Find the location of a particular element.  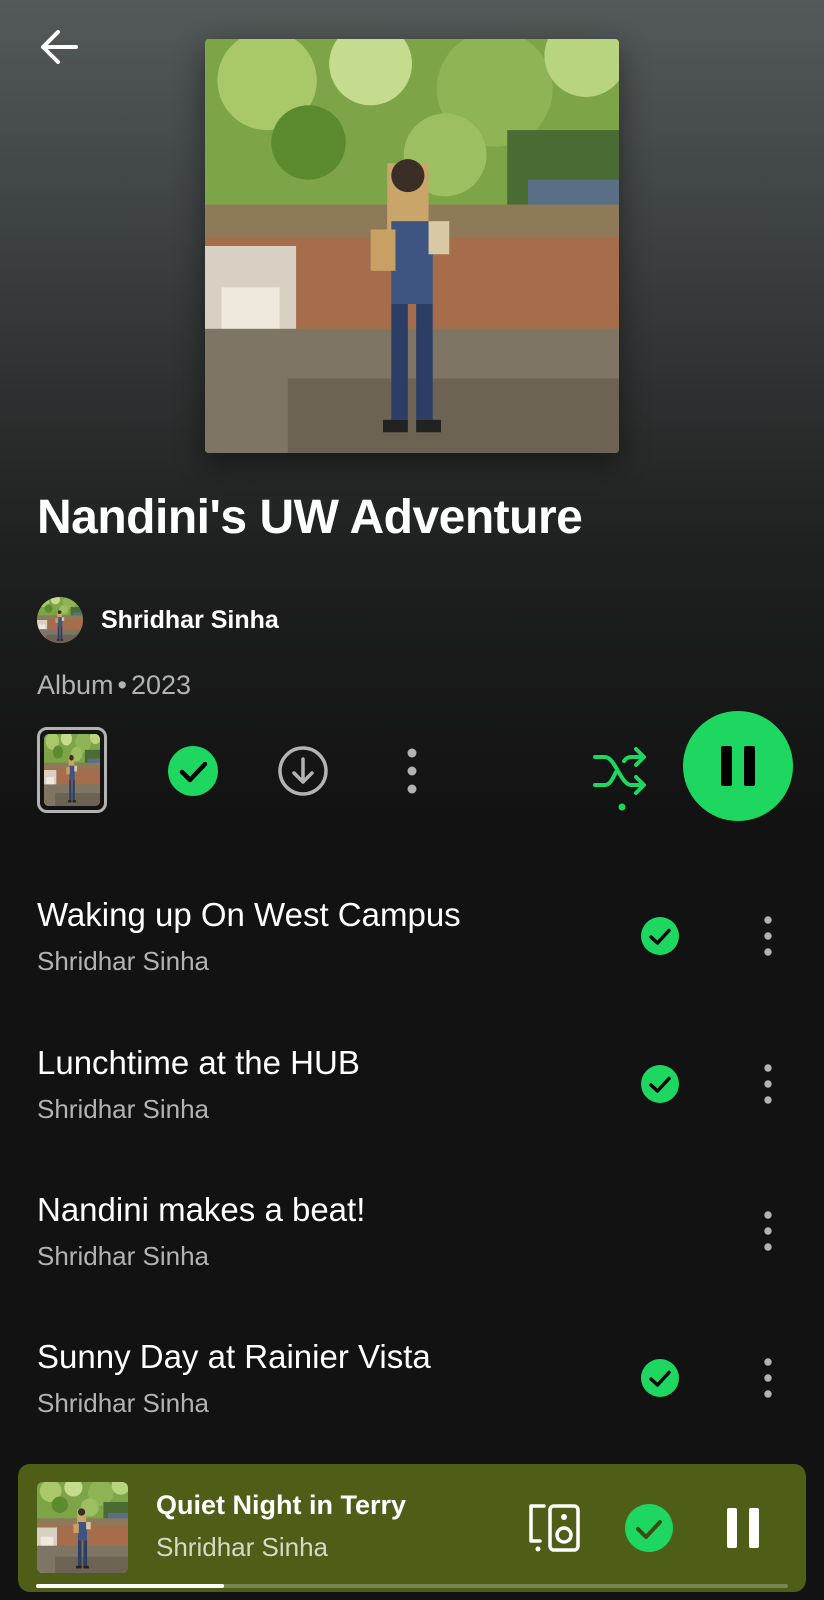

album-year: 2023 is located at coordinates (161, 685).